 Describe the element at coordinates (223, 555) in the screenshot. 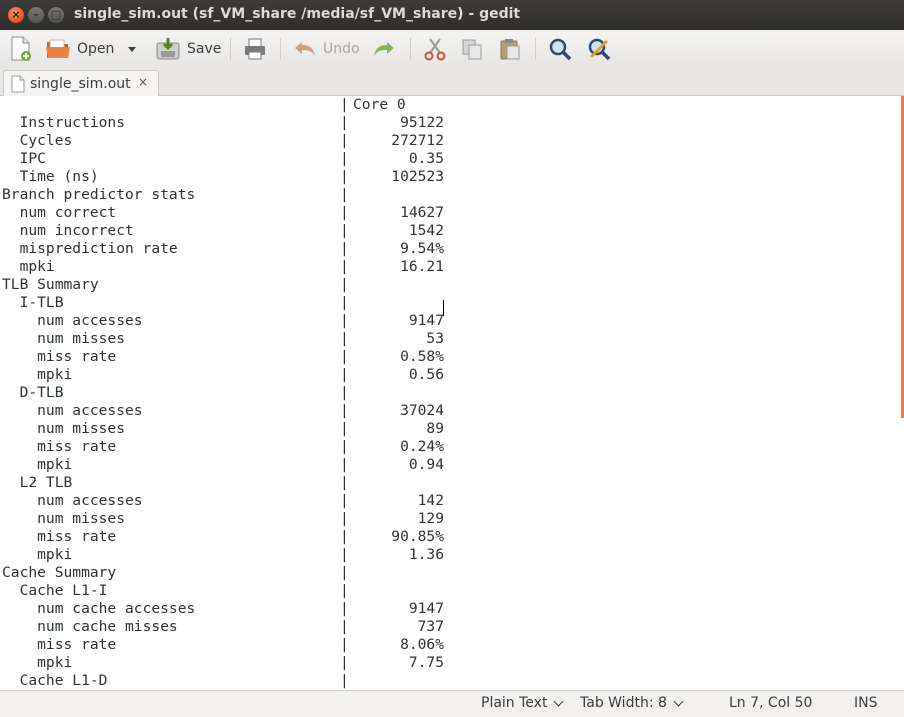

I see `text-line: mpki | 1.36` at that location.